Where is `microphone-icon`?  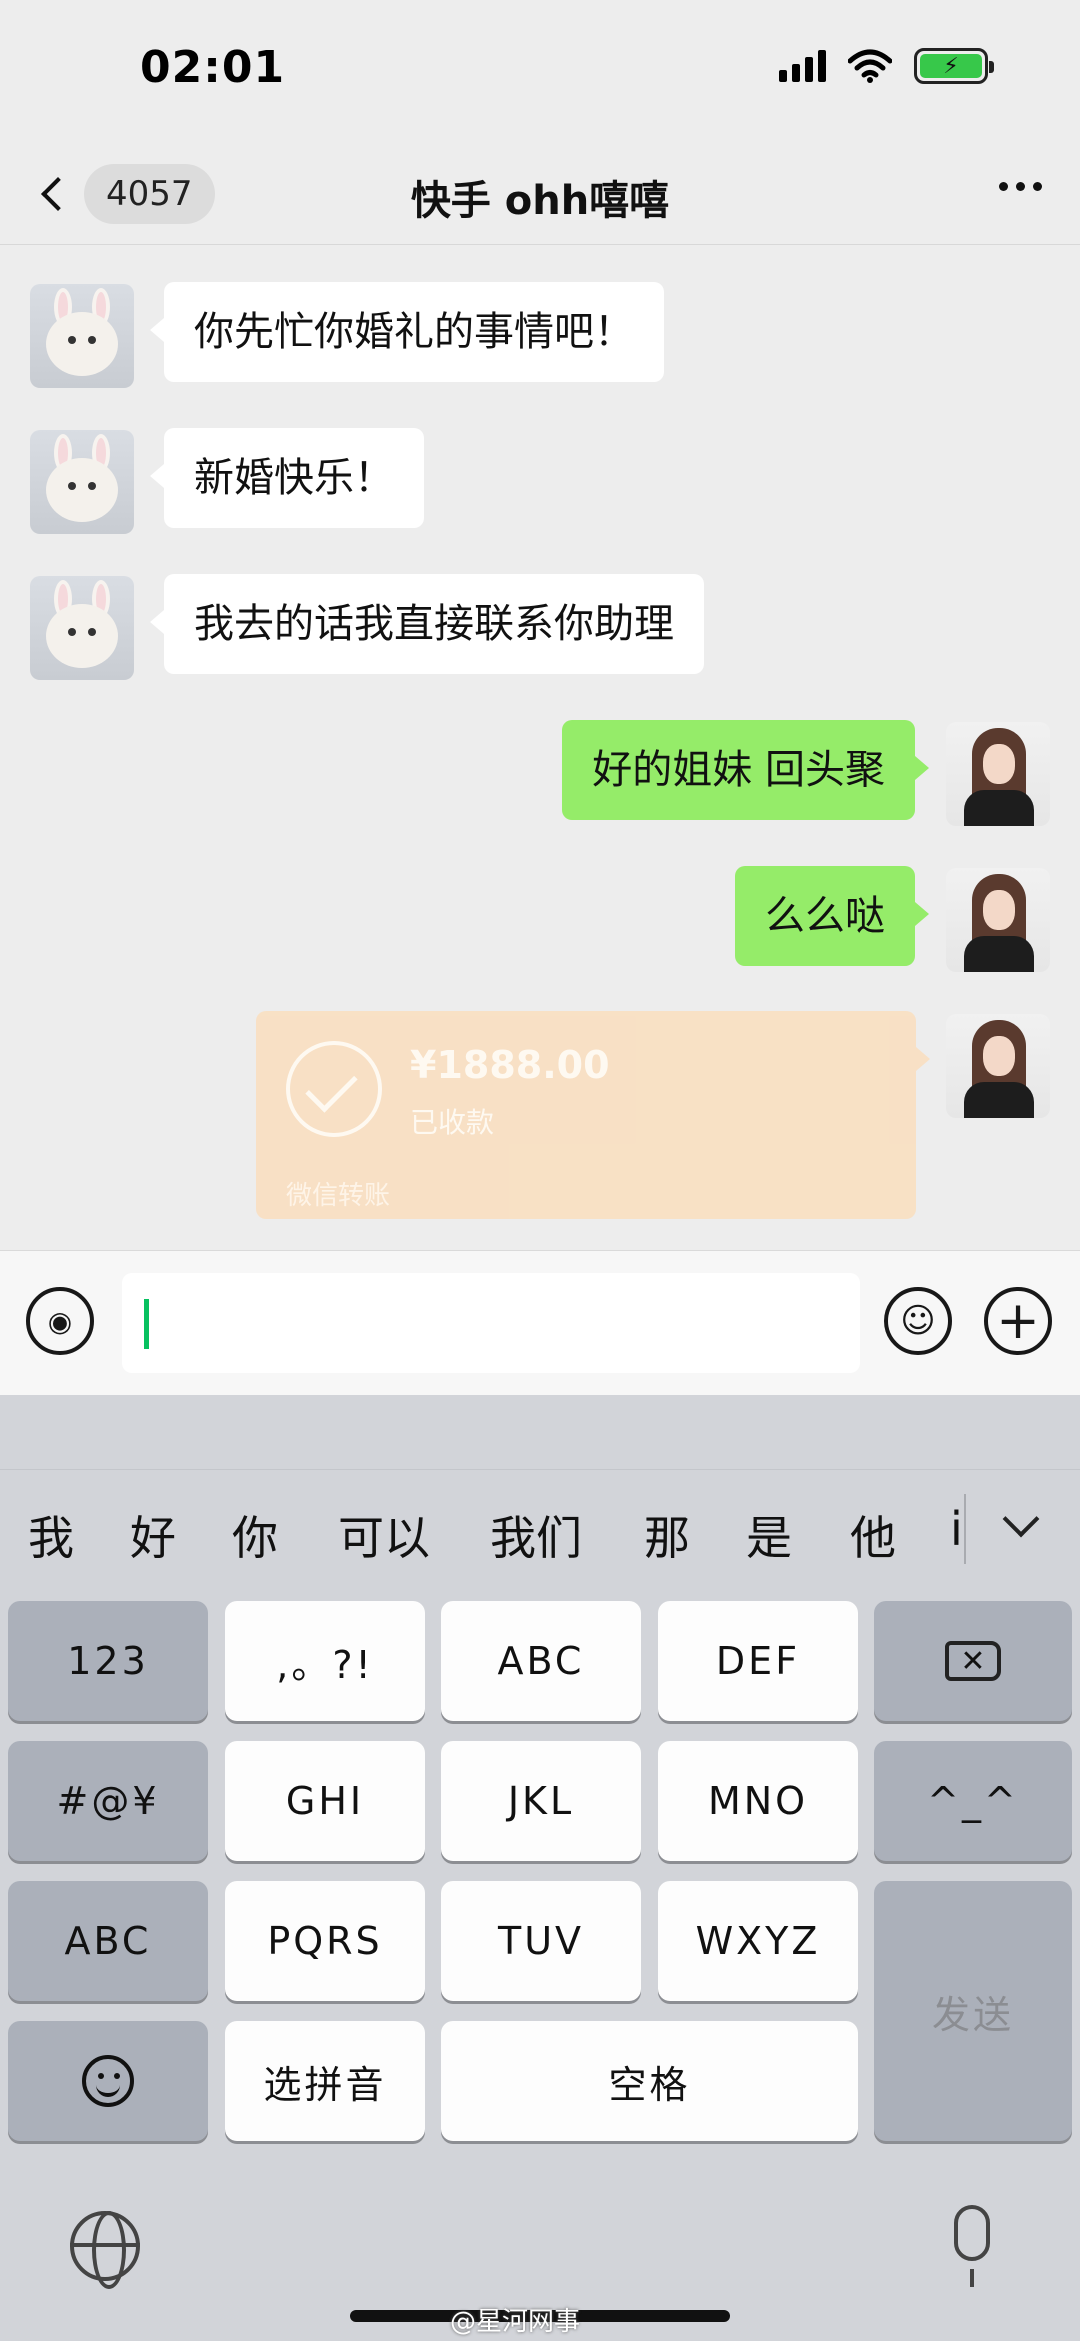
microphone-icon is located at coordinates (972, 2246).